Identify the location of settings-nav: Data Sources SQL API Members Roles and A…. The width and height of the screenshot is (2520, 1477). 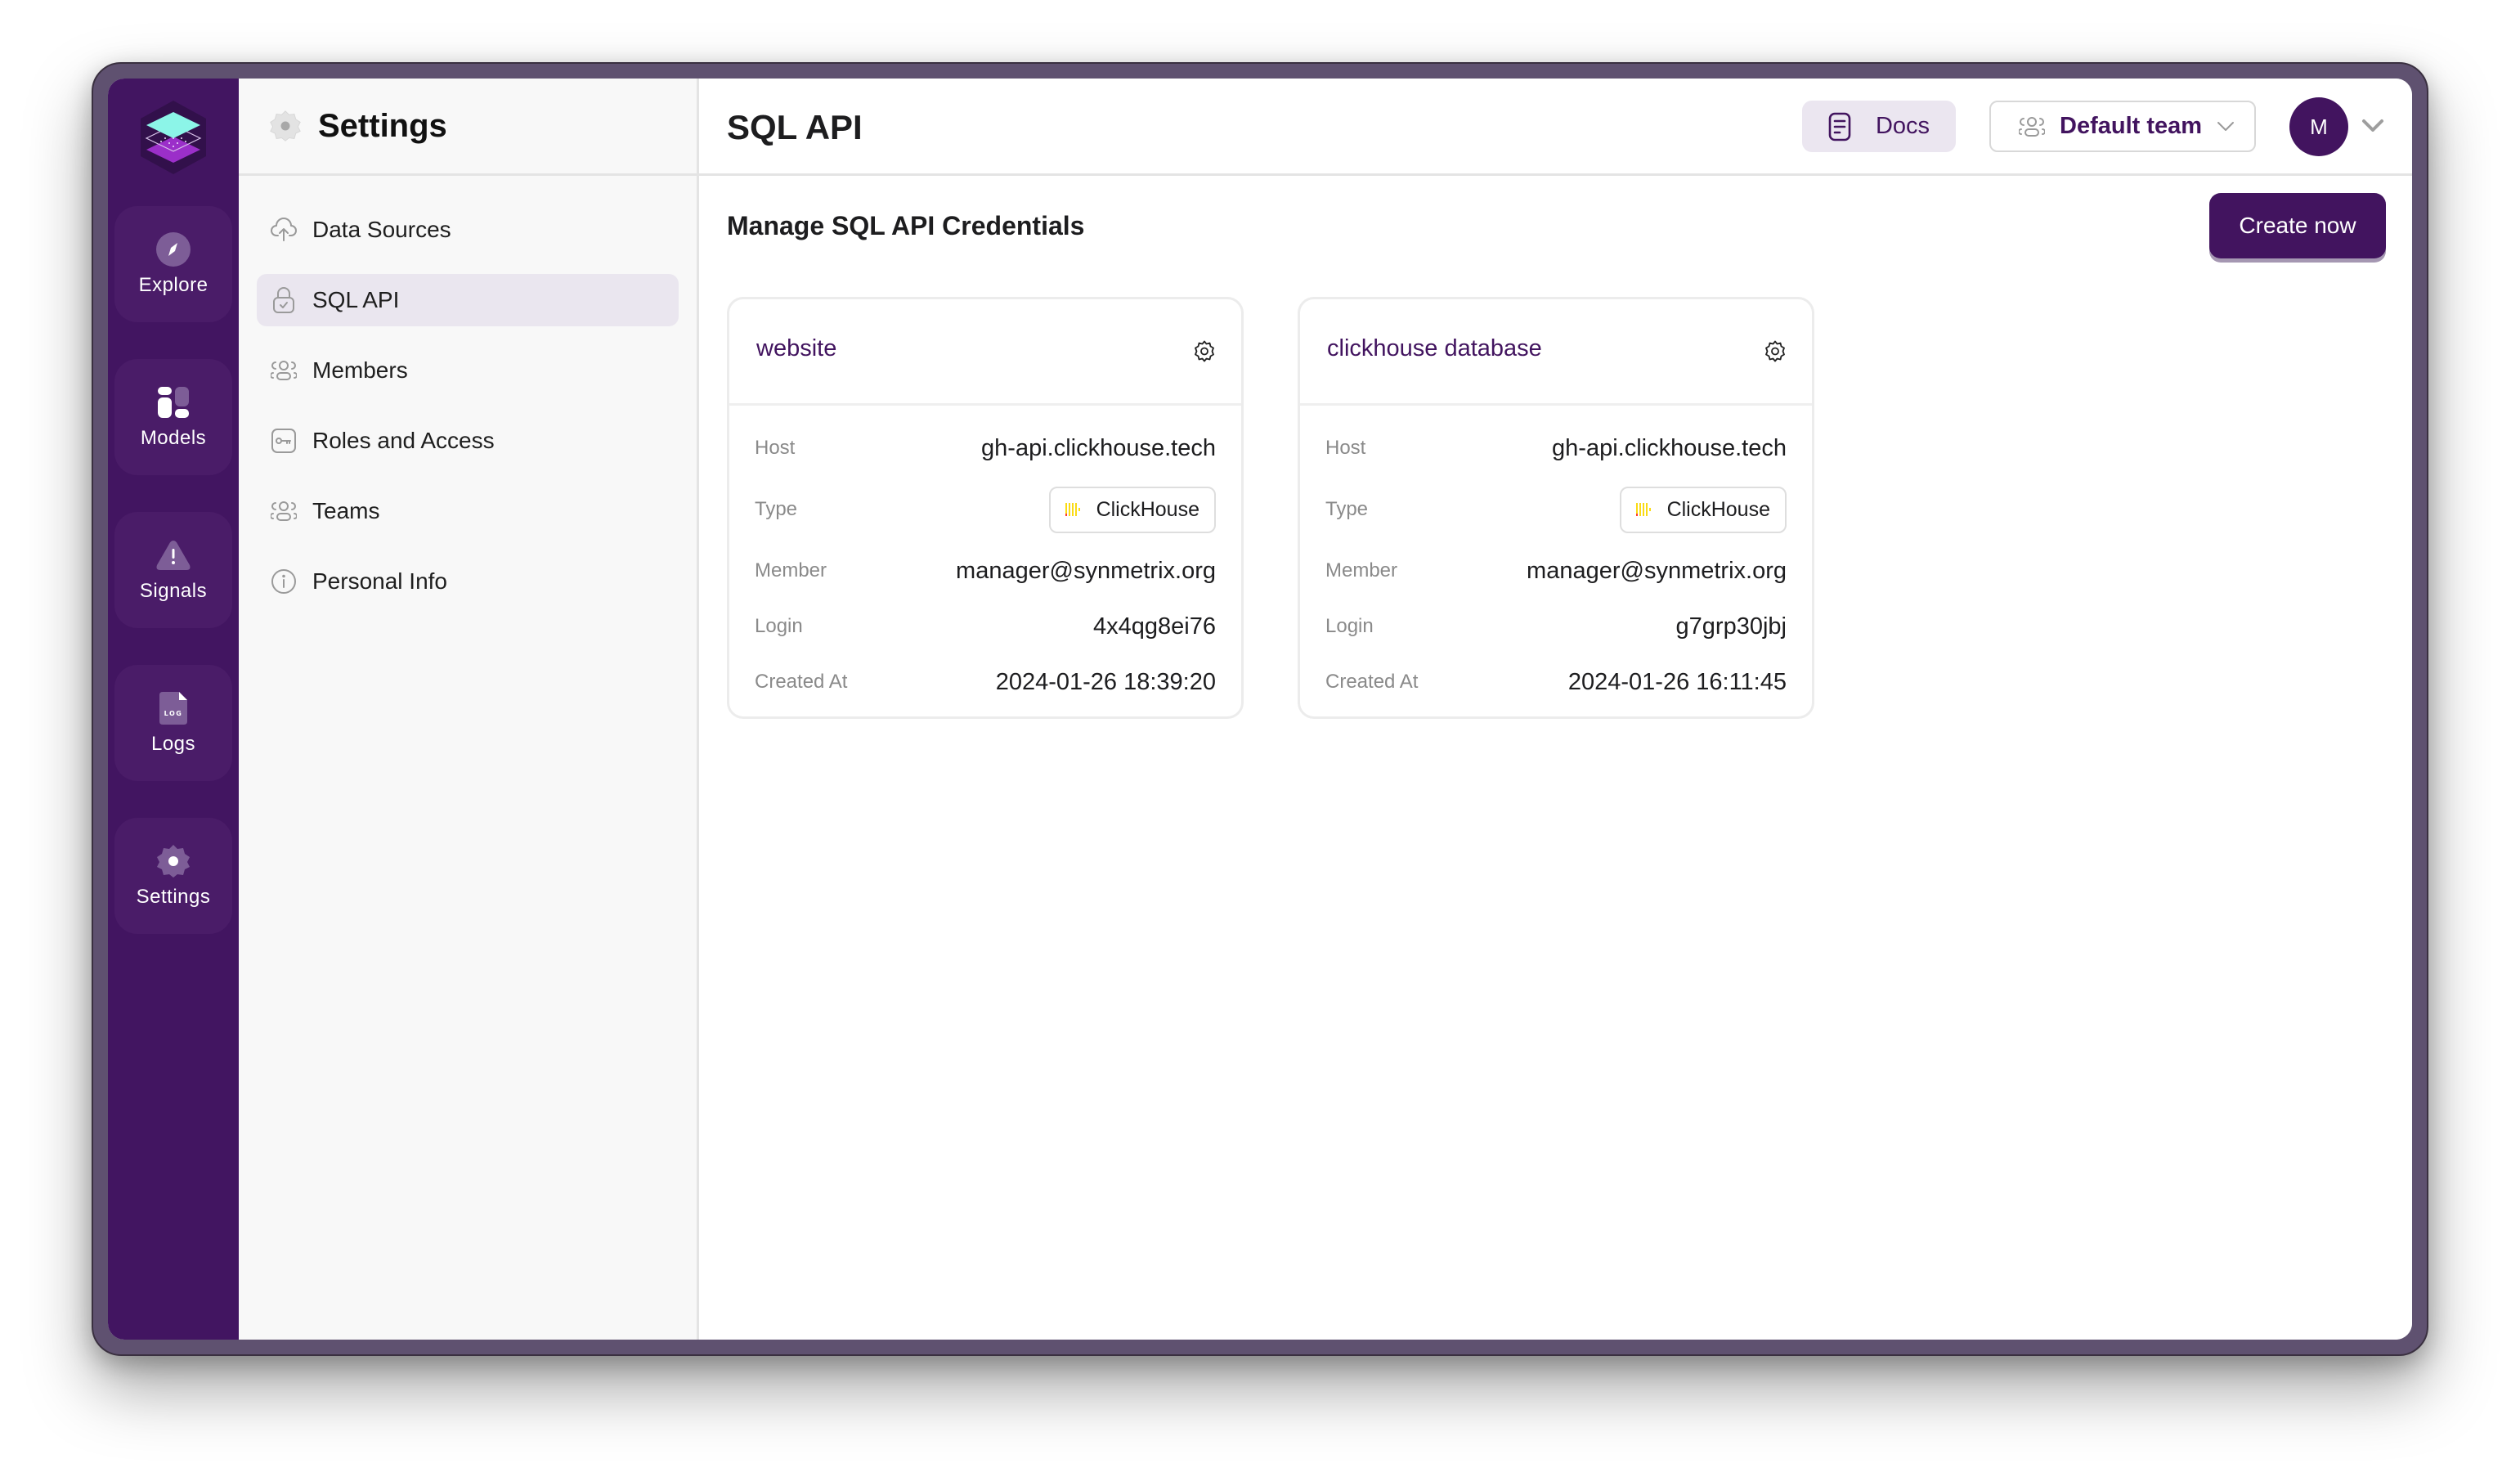
(468, 392).